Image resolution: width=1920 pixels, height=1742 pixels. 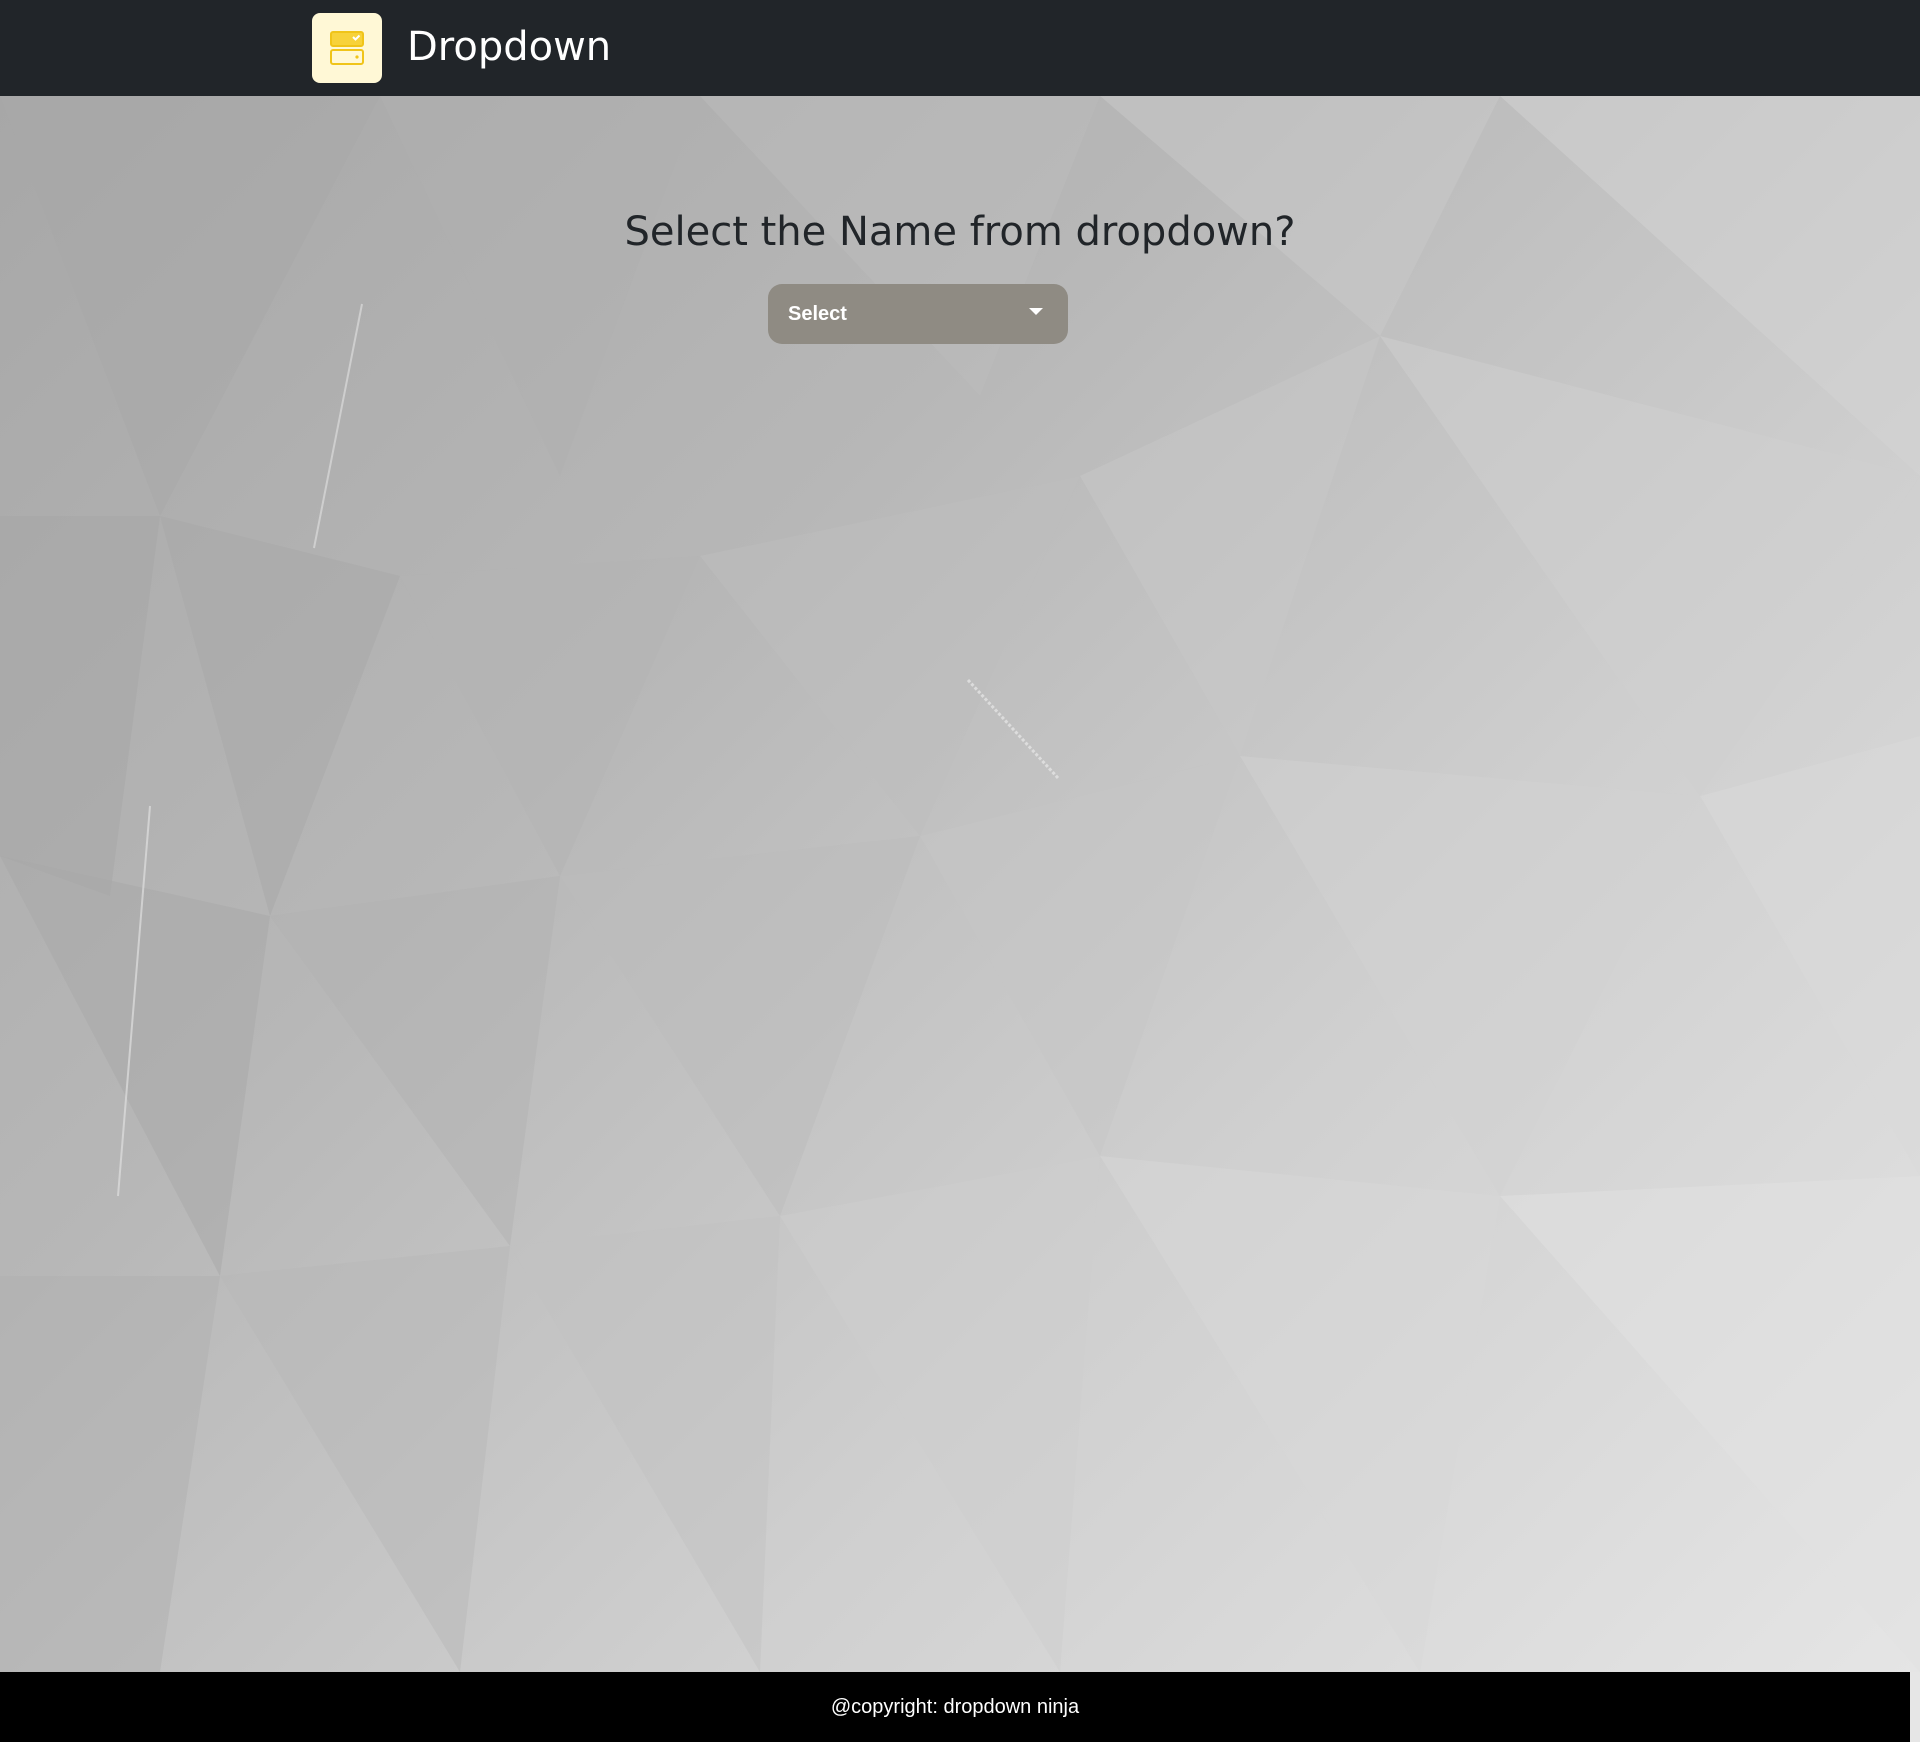 I want to click on brand-logo, so click(x=347, y=48).